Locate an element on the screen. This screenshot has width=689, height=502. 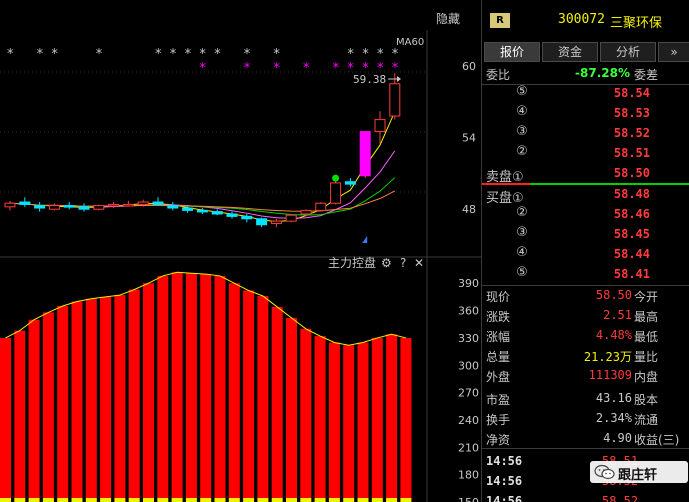
buy_book-side-label: 买盘① is located at coordinates (505, 198).